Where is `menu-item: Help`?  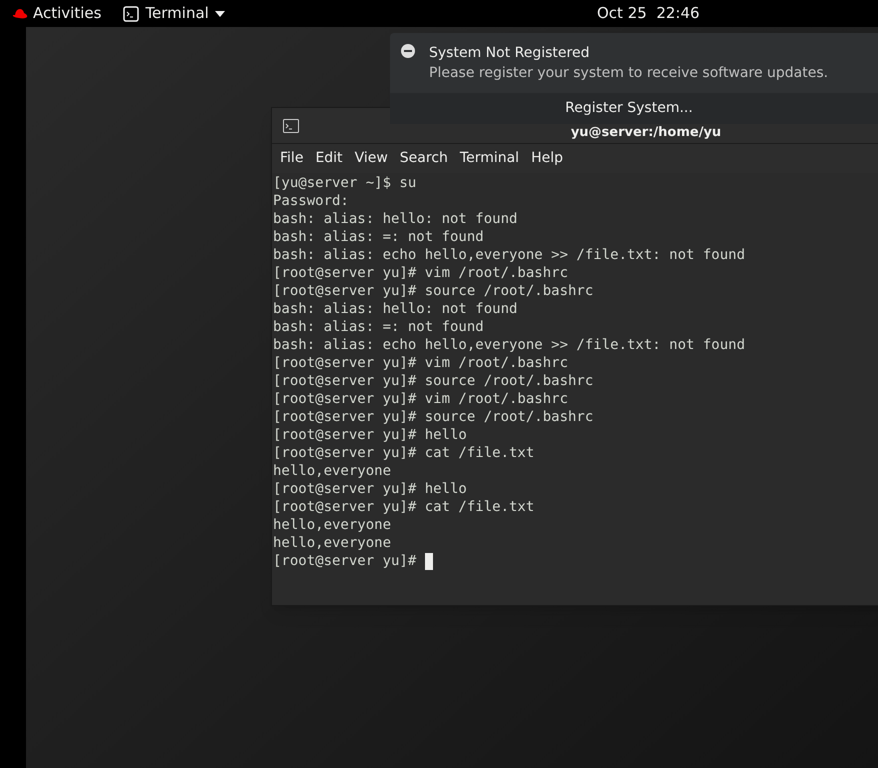 menu-item: Help is located at coordinates (547, 158).